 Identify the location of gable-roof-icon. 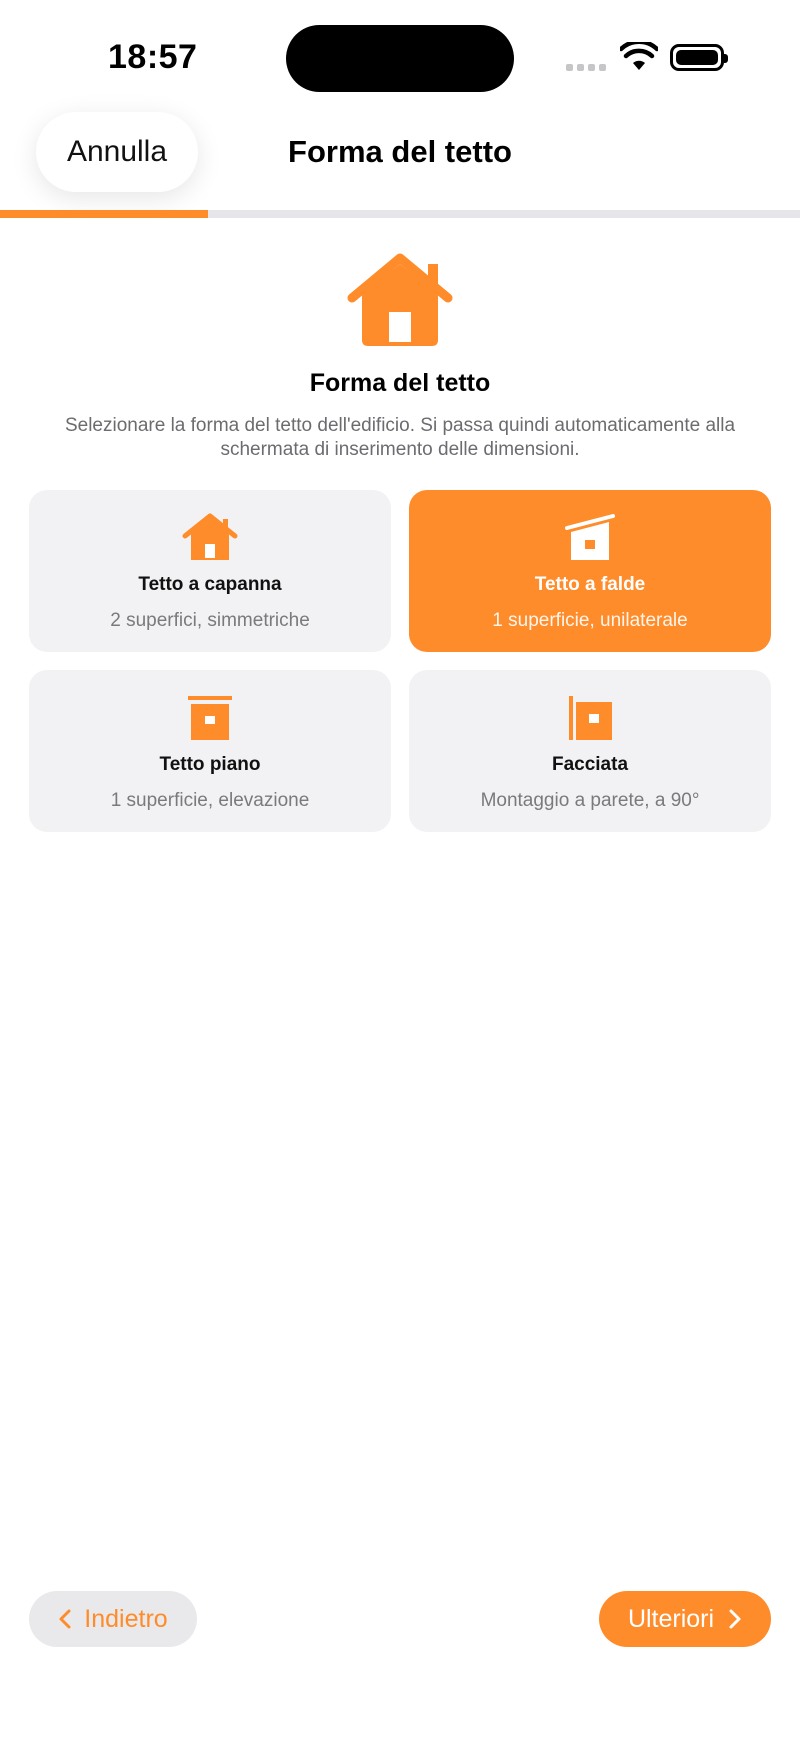
(210, 536).